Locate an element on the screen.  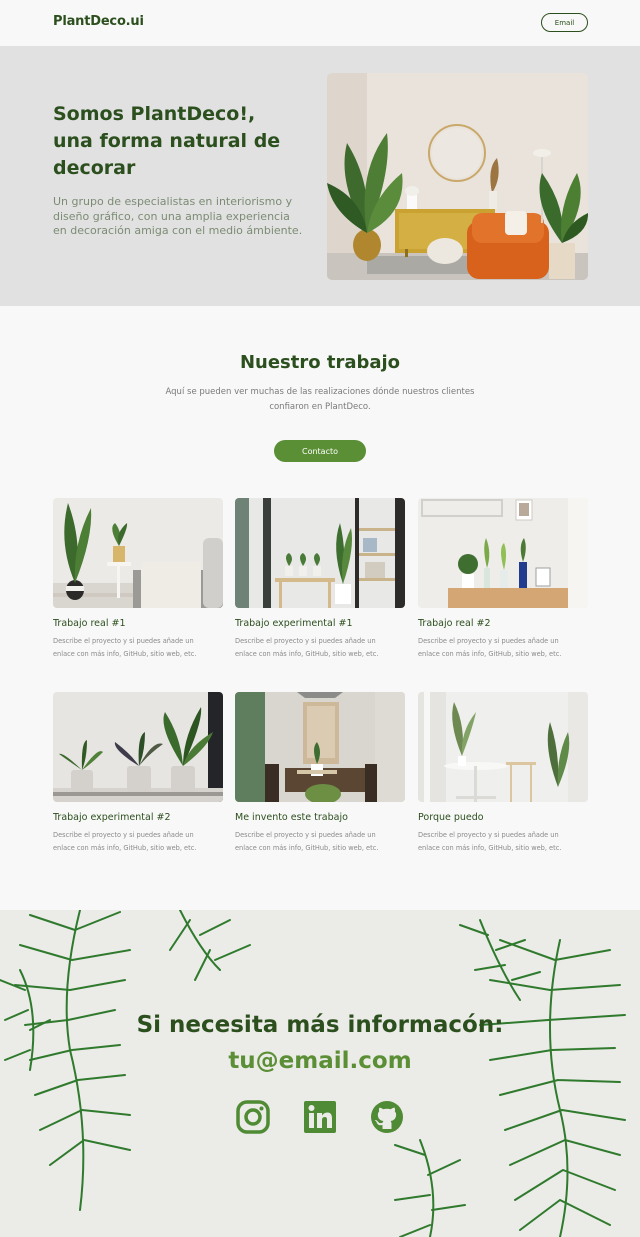
project-title: Porque puedo is located at coordinates (503, 817).